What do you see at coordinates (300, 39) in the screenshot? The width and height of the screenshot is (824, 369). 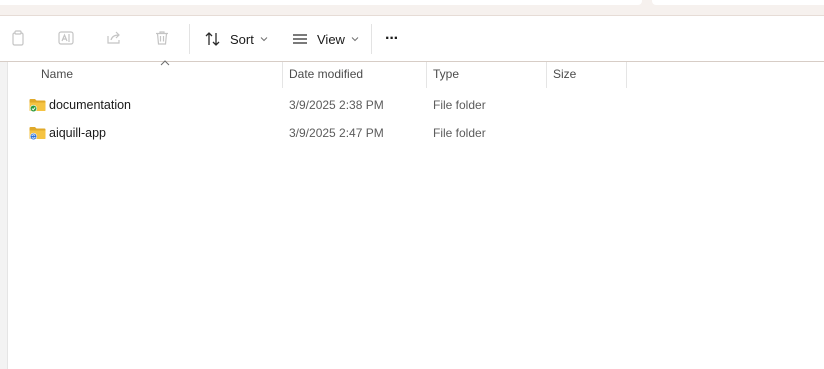 I see `view-icon` at bounding box center [300, 39].